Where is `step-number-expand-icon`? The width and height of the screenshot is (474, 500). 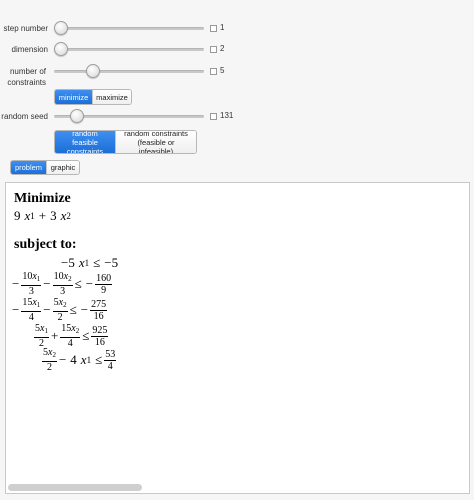
step-number-expand-icon is located at coordinates (213, 28).